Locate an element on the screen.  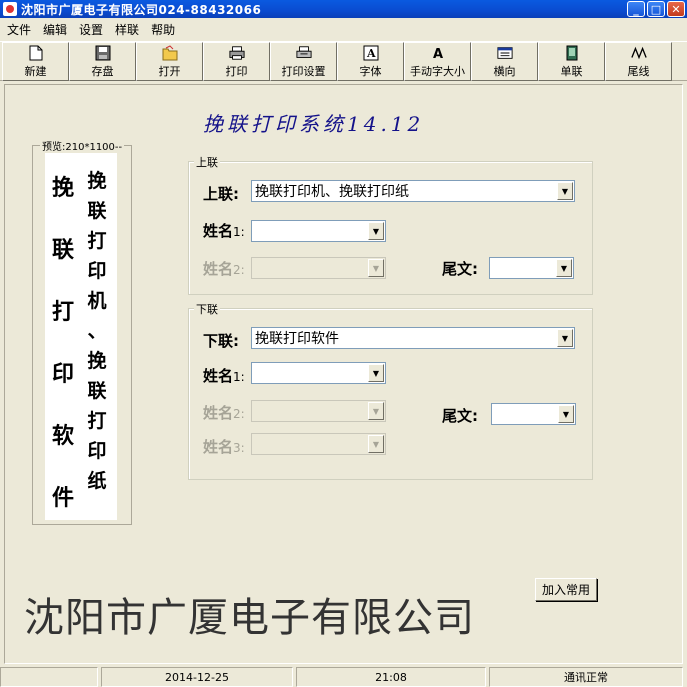
new-button: 新建 is located at coordinates (35, 61).